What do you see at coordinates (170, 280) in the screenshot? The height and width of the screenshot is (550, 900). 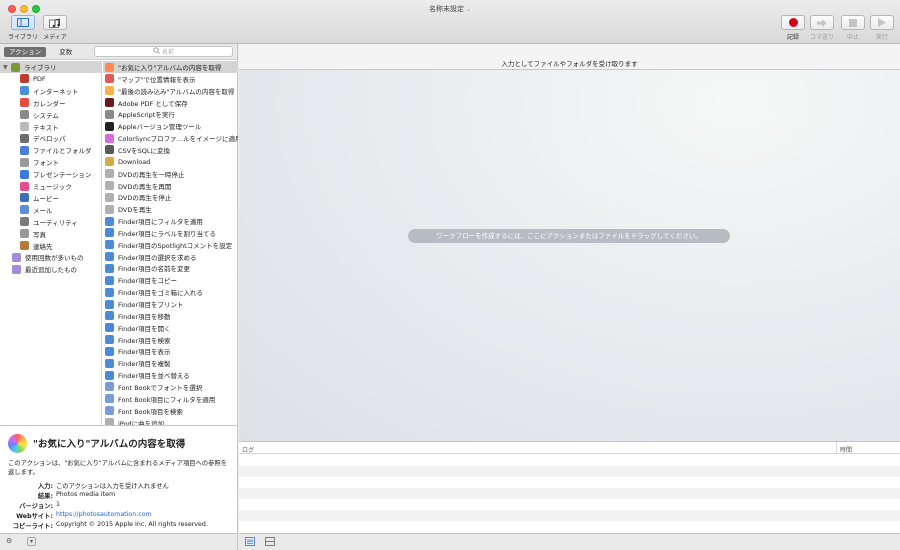 I see `action-item: Finder項目をコピー` at bounding box center [170, 280].